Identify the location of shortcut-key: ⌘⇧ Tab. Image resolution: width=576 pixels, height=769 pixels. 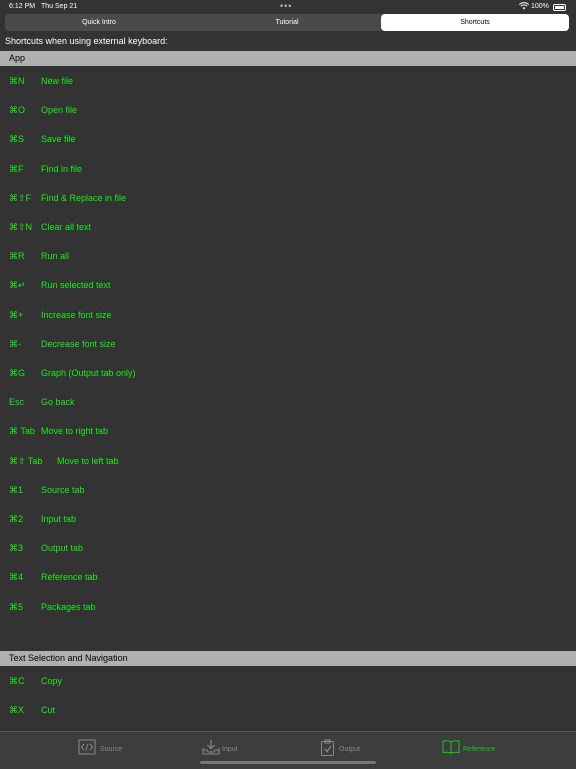
(26, 460).